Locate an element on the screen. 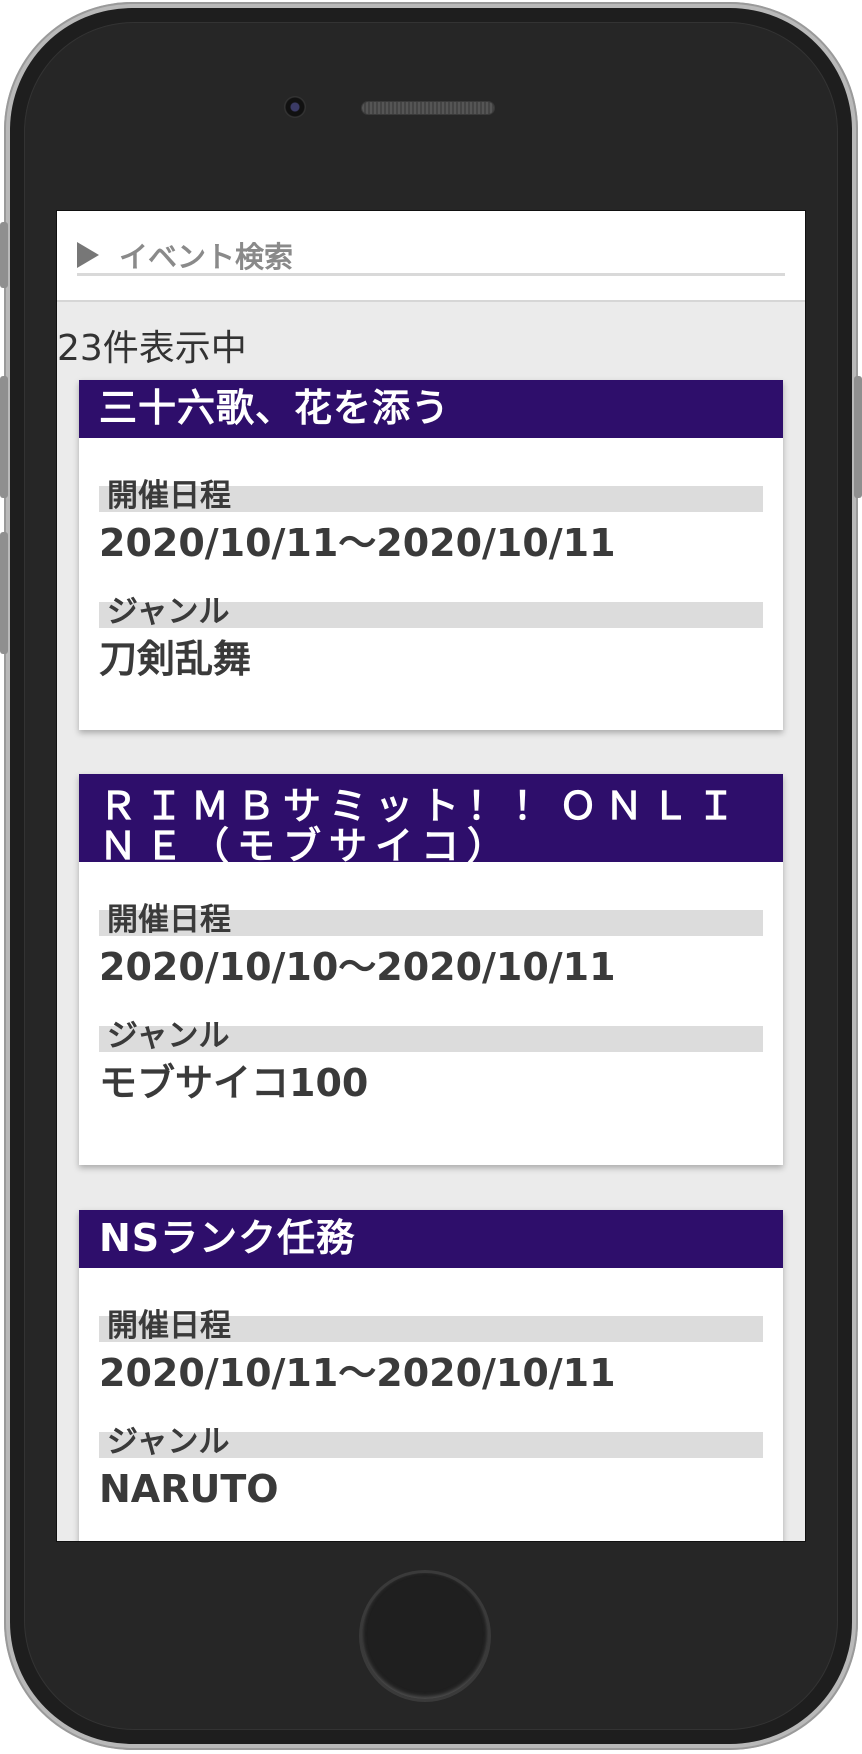  power-button is located at coordinates (858, 437).